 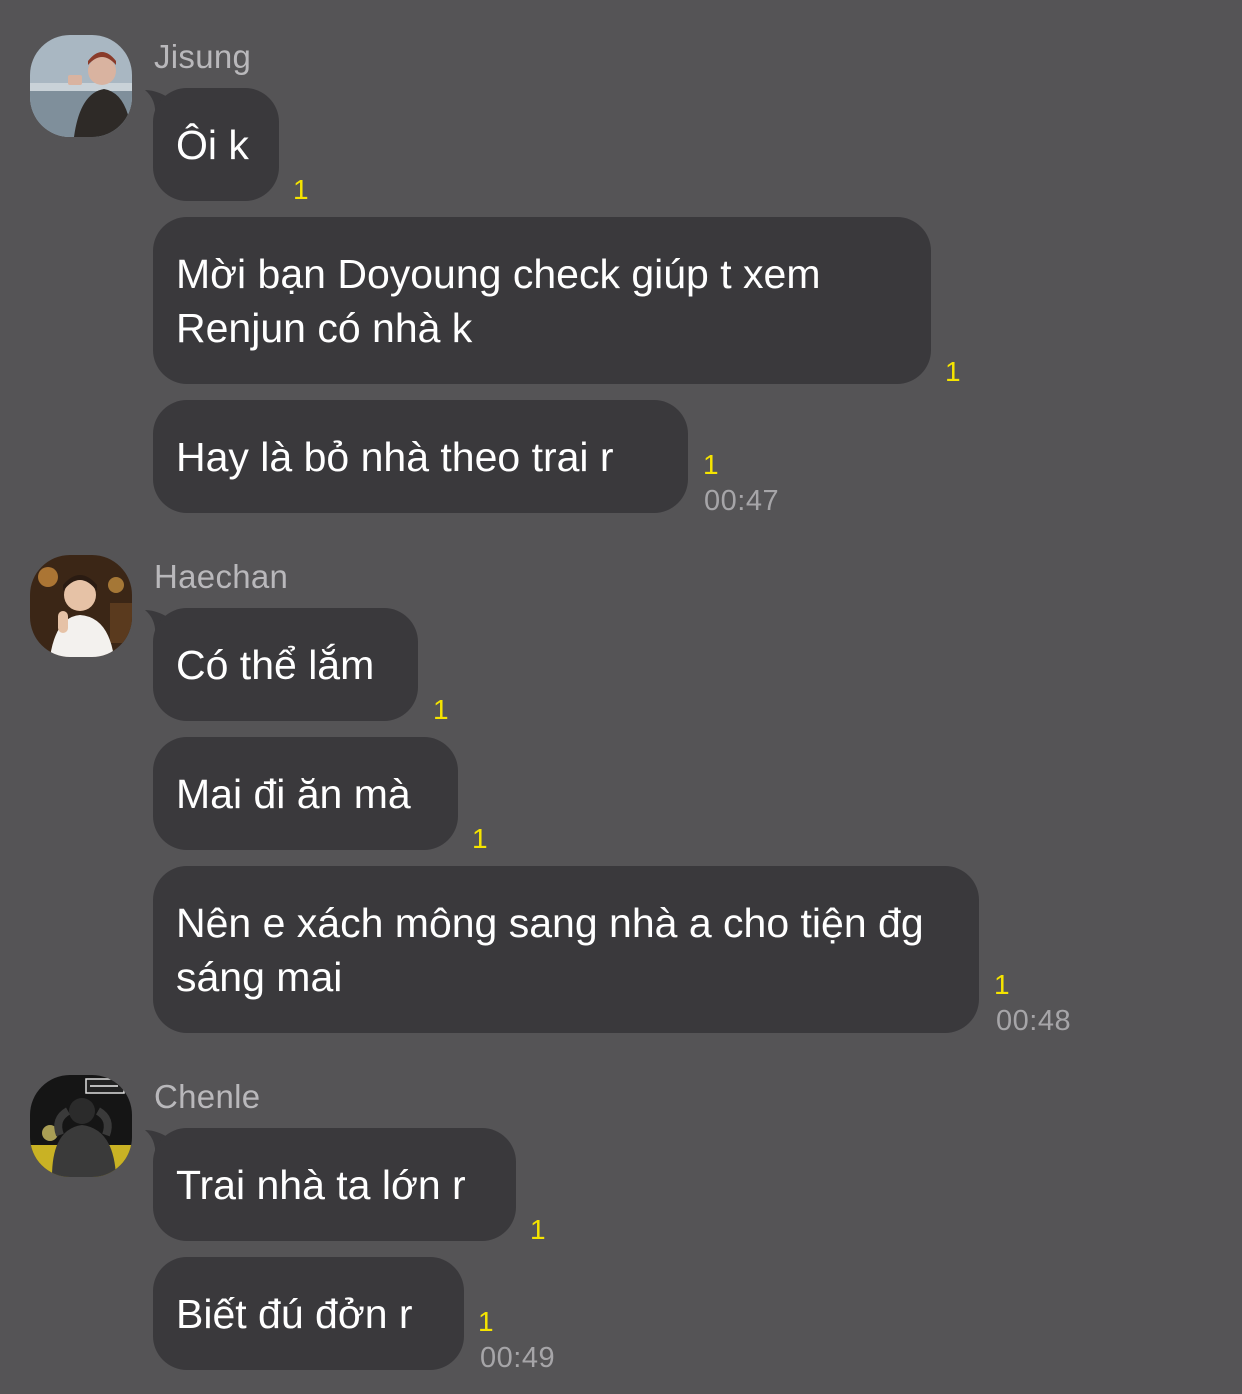 I want to click on message-text: Ôi k, so click(x=212, y=144).